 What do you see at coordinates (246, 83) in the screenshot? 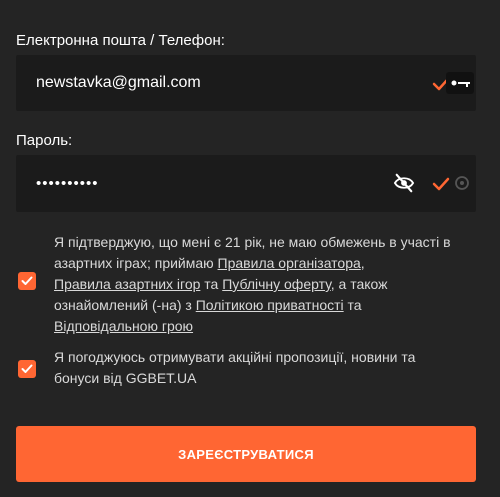
I see `email-field: newstavka@gmail.com` at bounding box center [246, 83].